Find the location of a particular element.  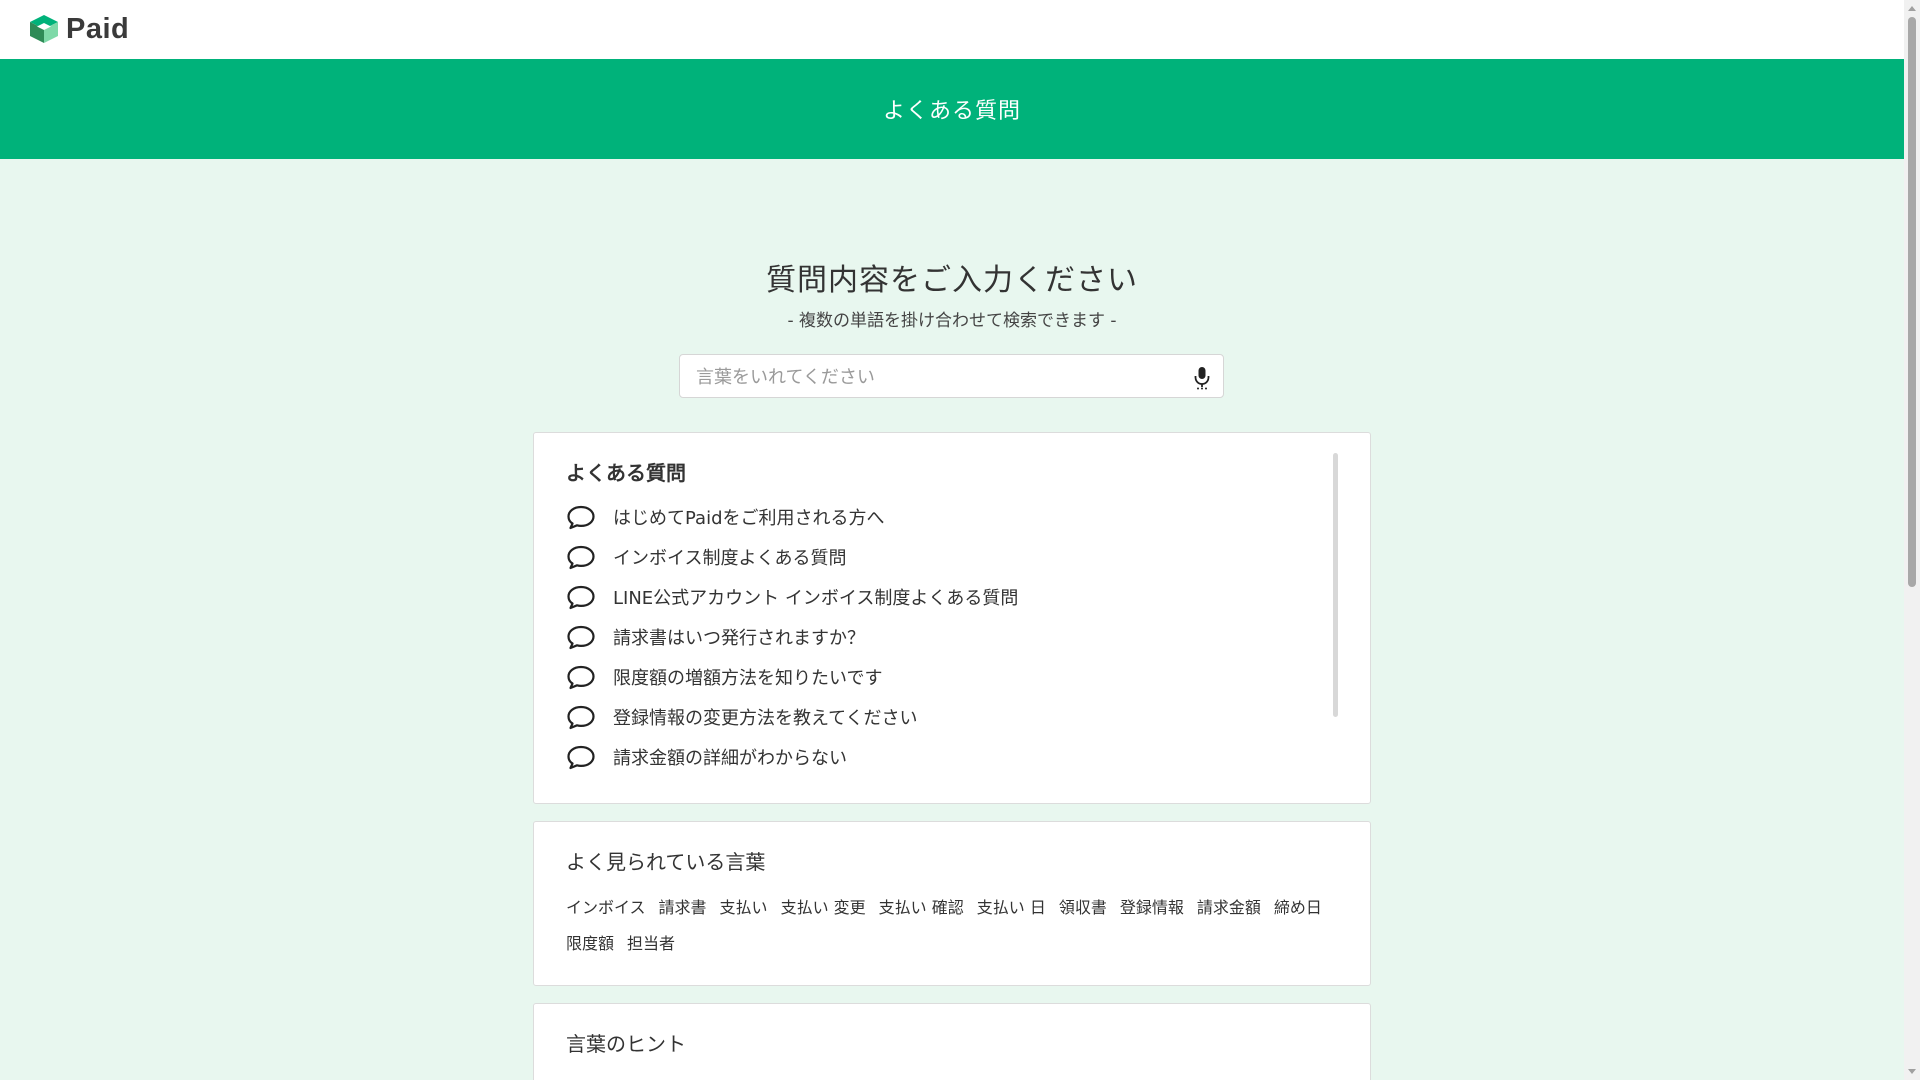

keyword-link: 支払い 変更 is located at coordinates (823, 908).